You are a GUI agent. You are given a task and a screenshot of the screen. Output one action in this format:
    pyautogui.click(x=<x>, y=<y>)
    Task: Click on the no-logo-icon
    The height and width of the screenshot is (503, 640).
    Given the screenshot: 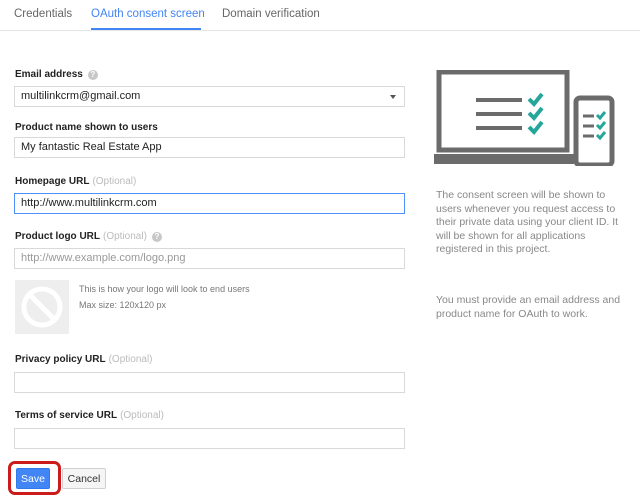 What is the action you would take?
    pyautogui.click(x=42, y=307)
    